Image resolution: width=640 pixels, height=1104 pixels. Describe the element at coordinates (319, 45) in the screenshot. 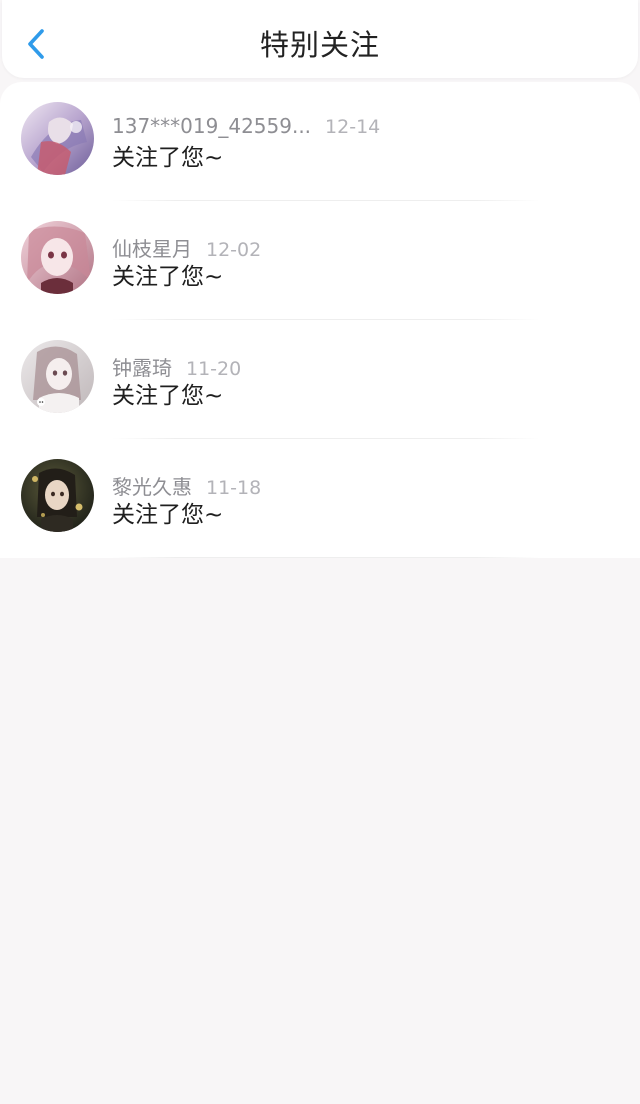

I see `page-title: 特别关注` at that location.